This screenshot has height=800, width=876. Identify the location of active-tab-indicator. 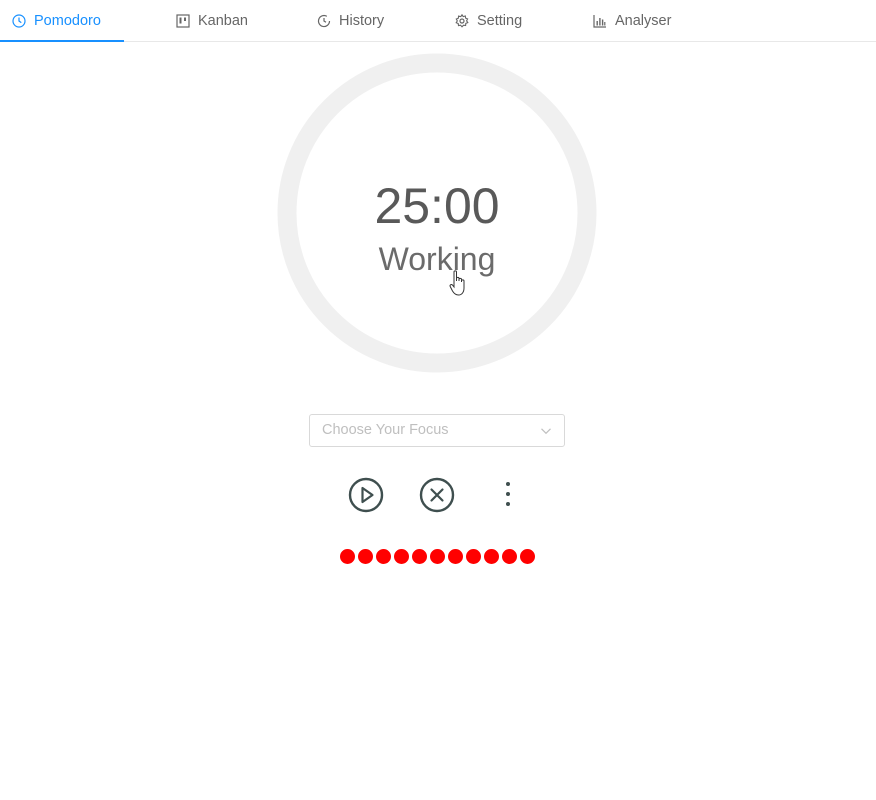
(62, 41).